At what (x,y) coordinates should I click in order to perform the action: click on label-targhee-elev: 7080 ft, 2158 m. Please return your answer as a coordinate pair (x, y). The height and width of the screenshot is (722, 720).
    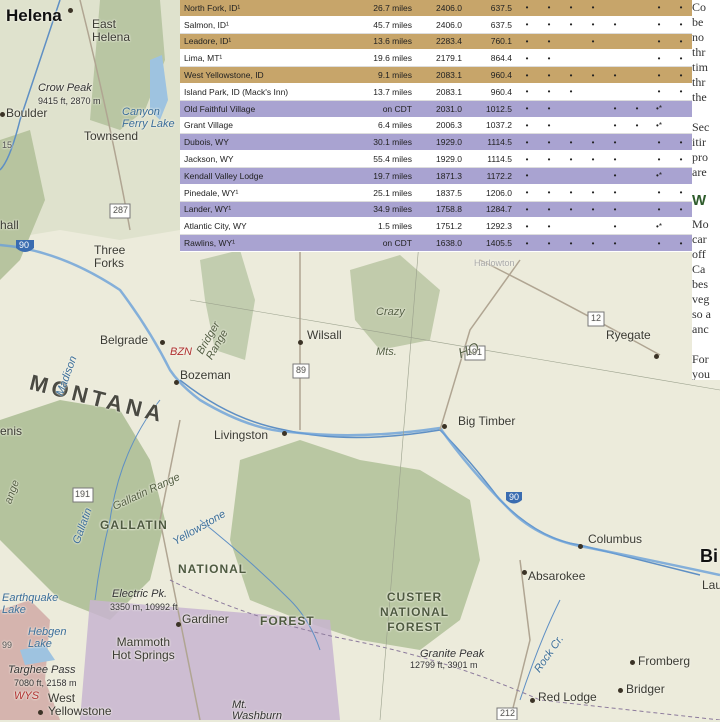
    Looking at the image, I should click on (45, 683).